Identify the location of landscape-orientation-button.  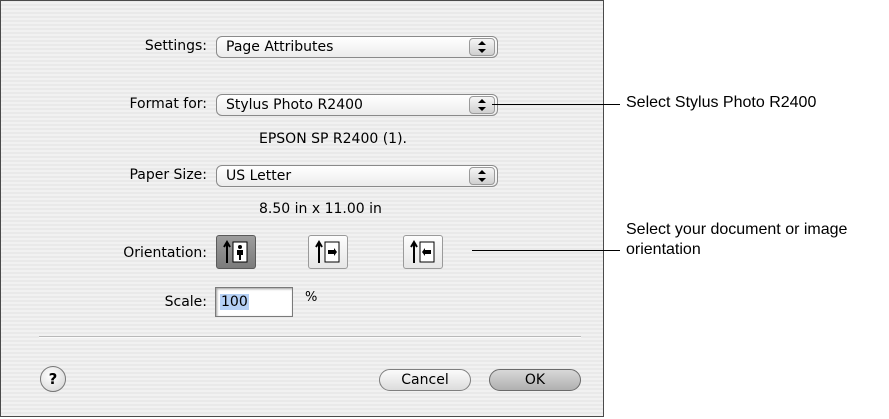
(328, 252).